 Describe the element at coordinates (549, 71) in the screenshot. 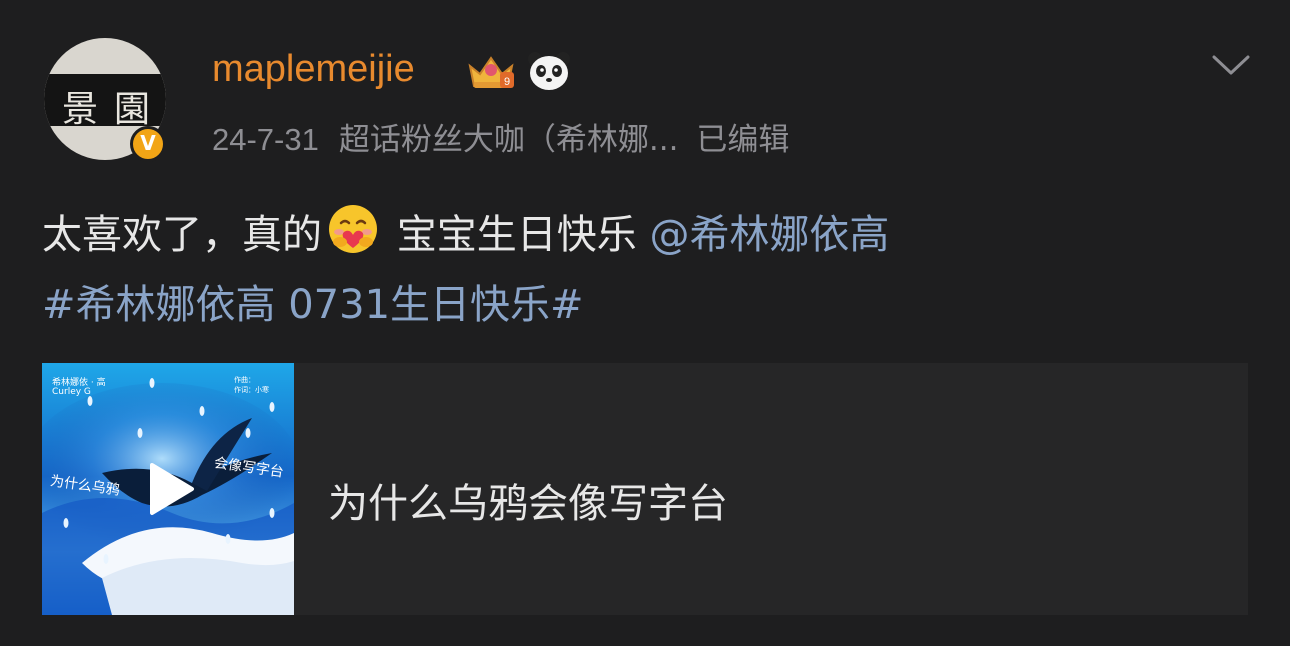

I see `panda-badge-icon` at that location.